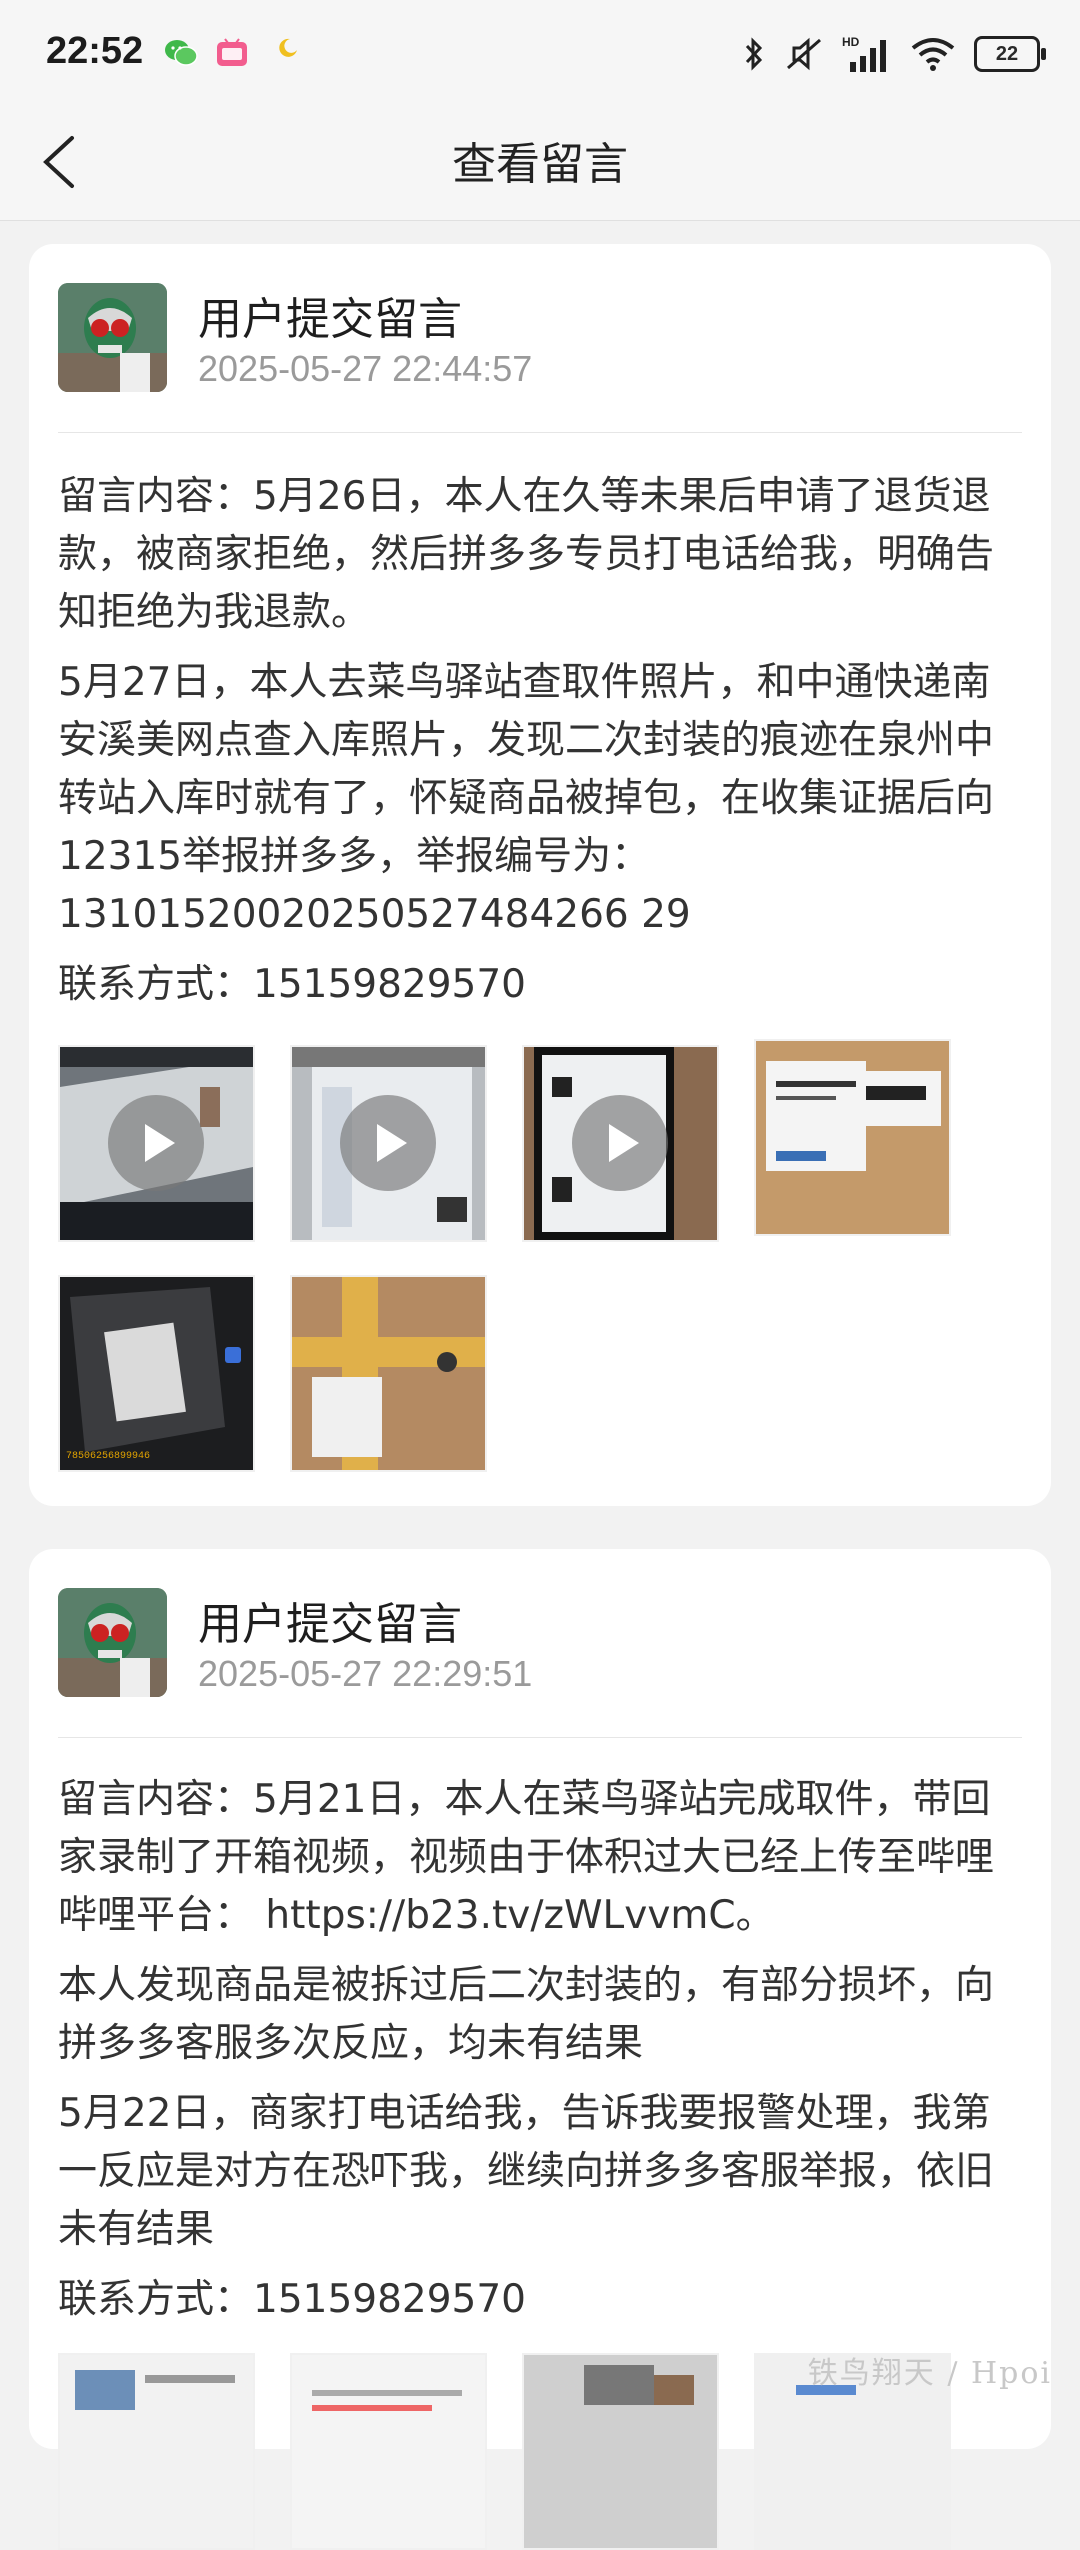  I want to click on status-bar: 22:52 HD 22, so click(540, 52).